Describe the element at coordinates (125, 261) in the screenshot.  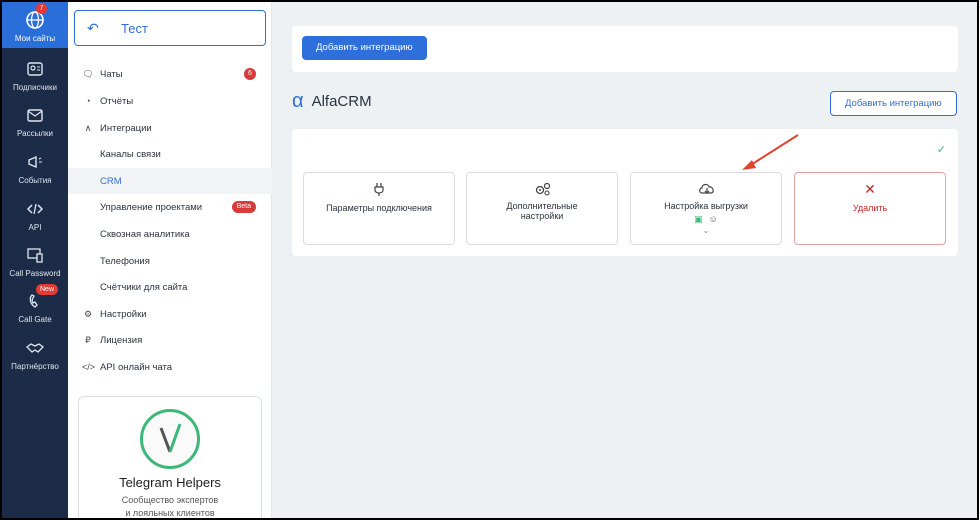
I see `nav-label: Телефония` at that location.